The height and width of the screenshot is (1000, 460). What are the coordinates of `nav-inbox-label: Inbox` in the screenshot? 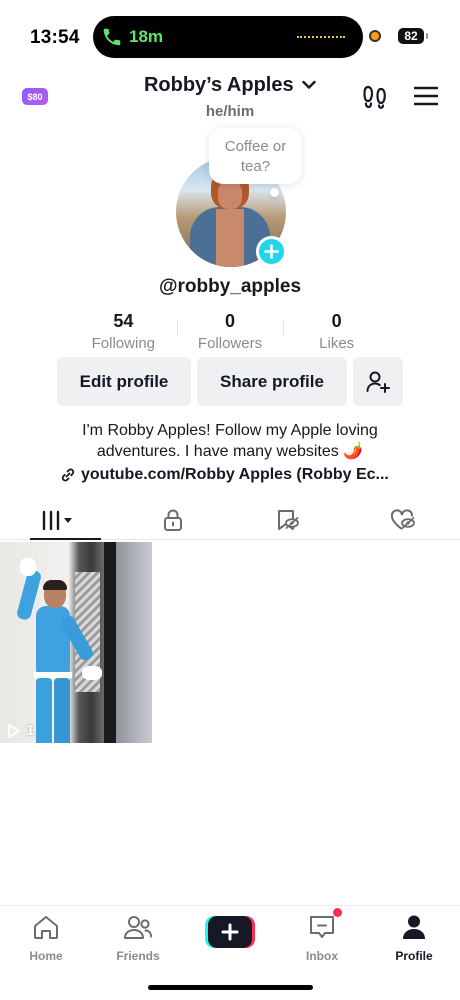 It's located at (322, 956).